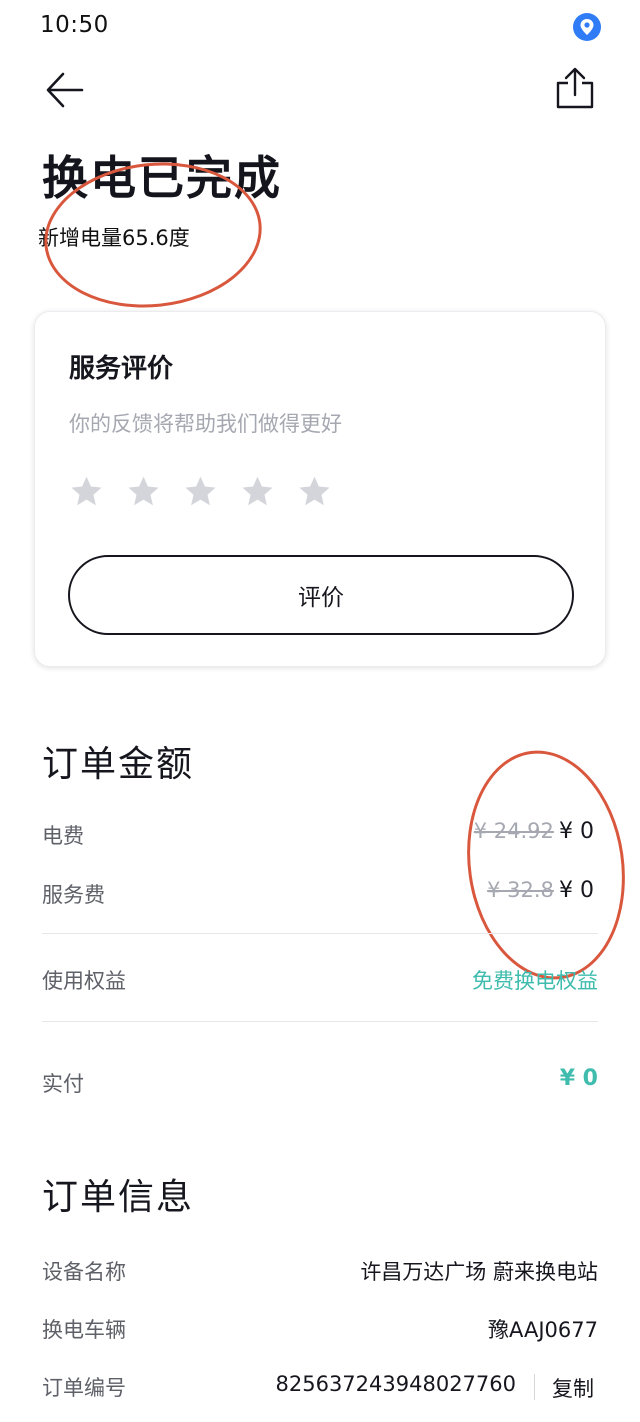 The image size is (640, 1422). Describe the element at coordinates (121, 369) in the screenshot. I see `review-title: 服务评价` at that location.